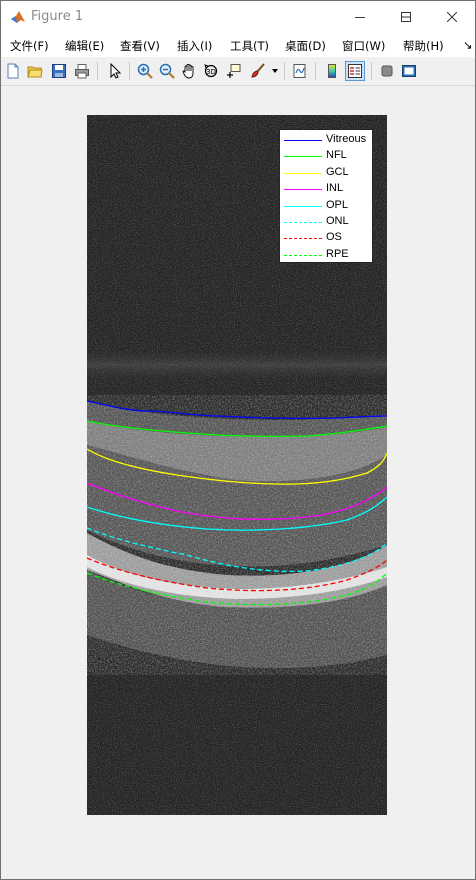 This screenshot has width=476, height=880. Describe the element at coordinates (346, 139) in the screenshot. I see `legend-label: Vitreous` at that location.